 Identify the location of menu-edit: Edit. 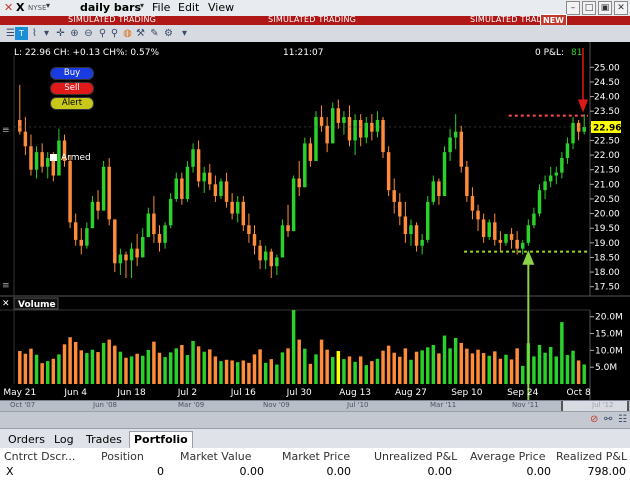
(188, 7).